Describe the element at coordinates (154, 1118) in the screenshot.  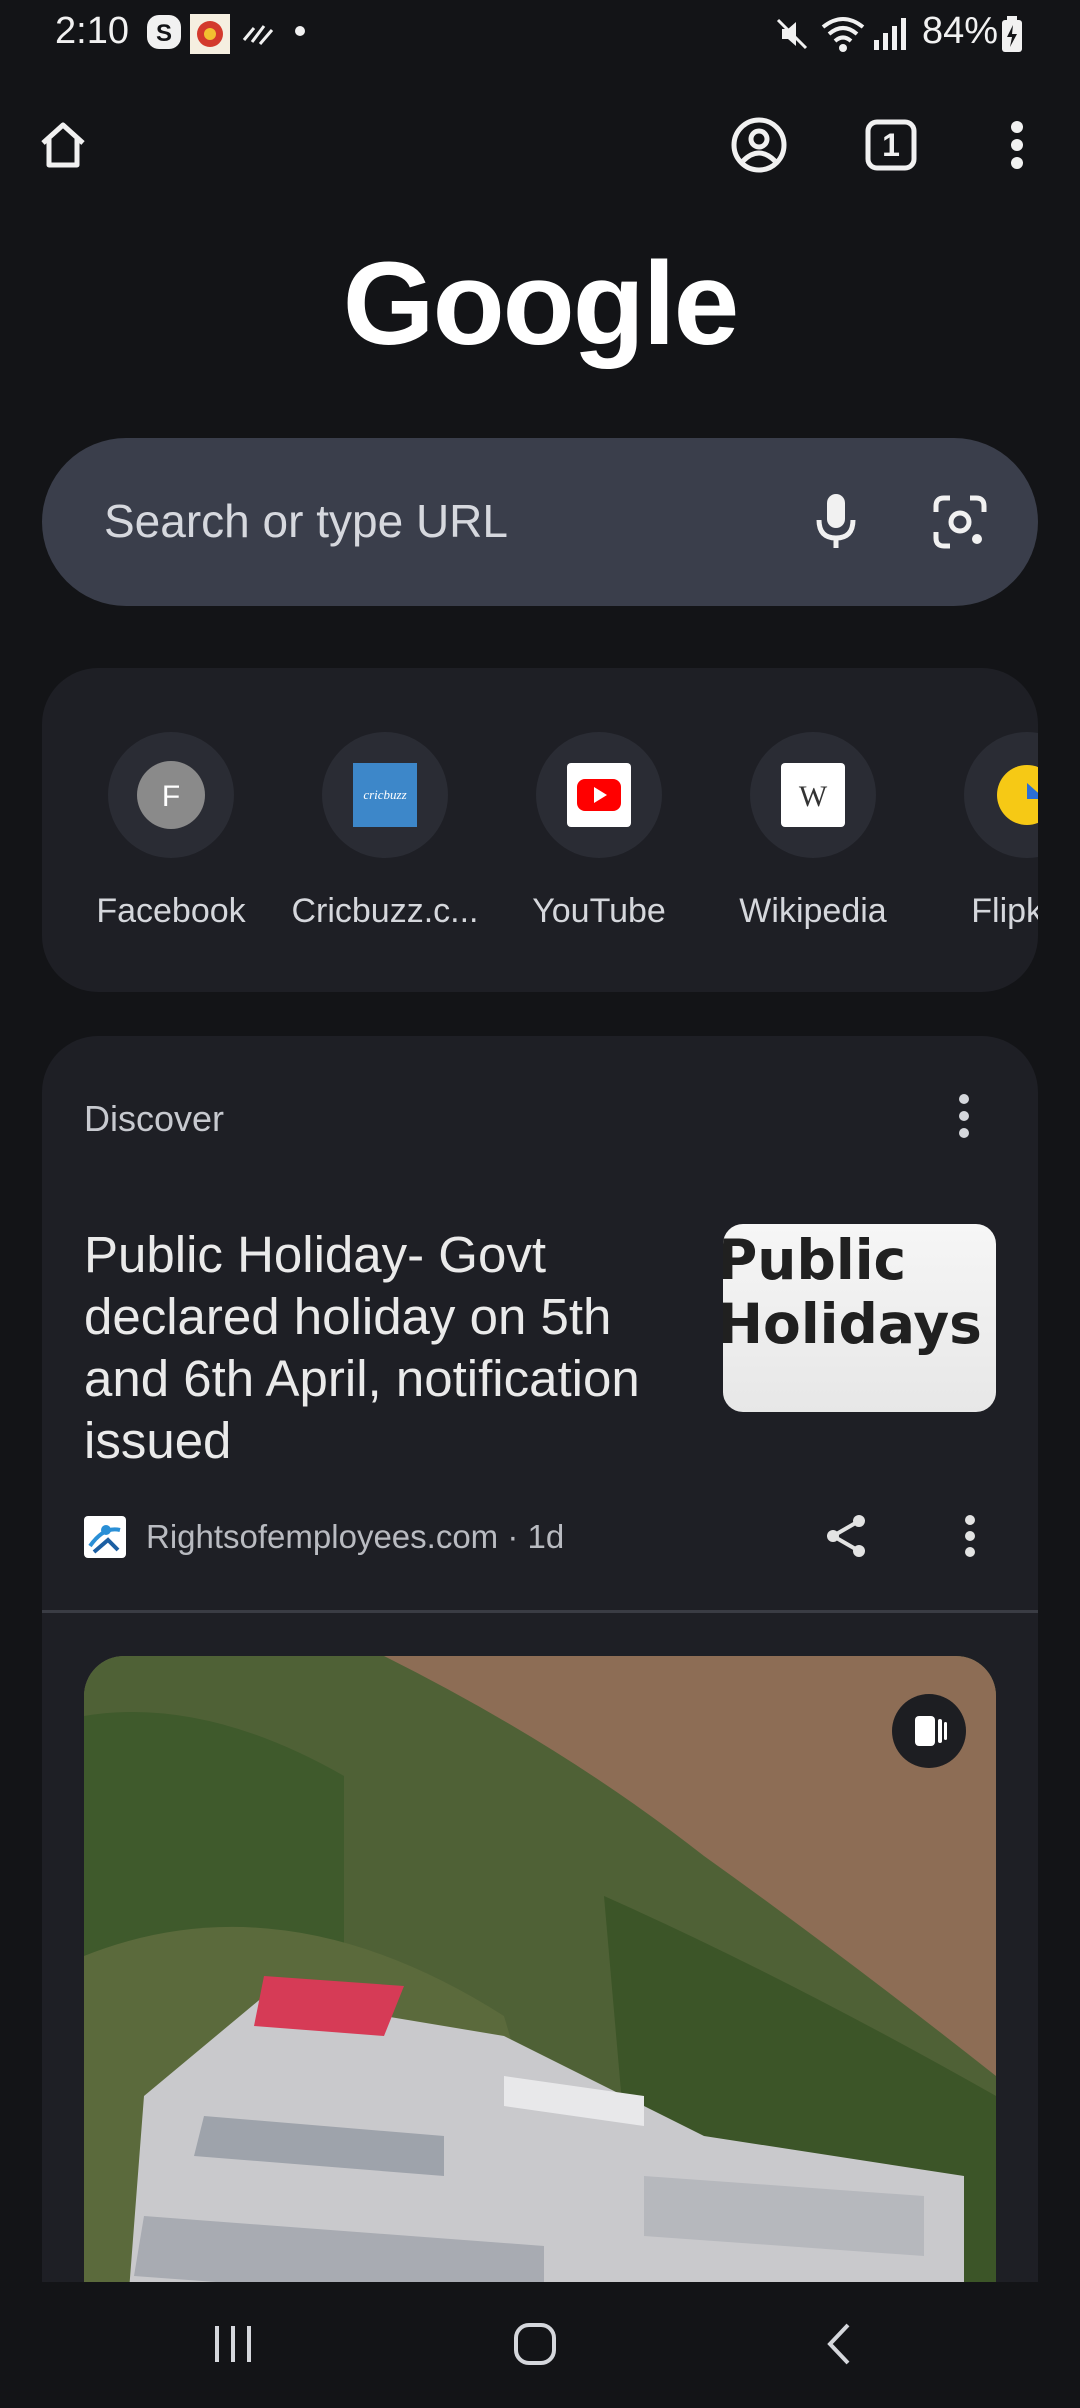
I see `discover-header: Discover` at that location.